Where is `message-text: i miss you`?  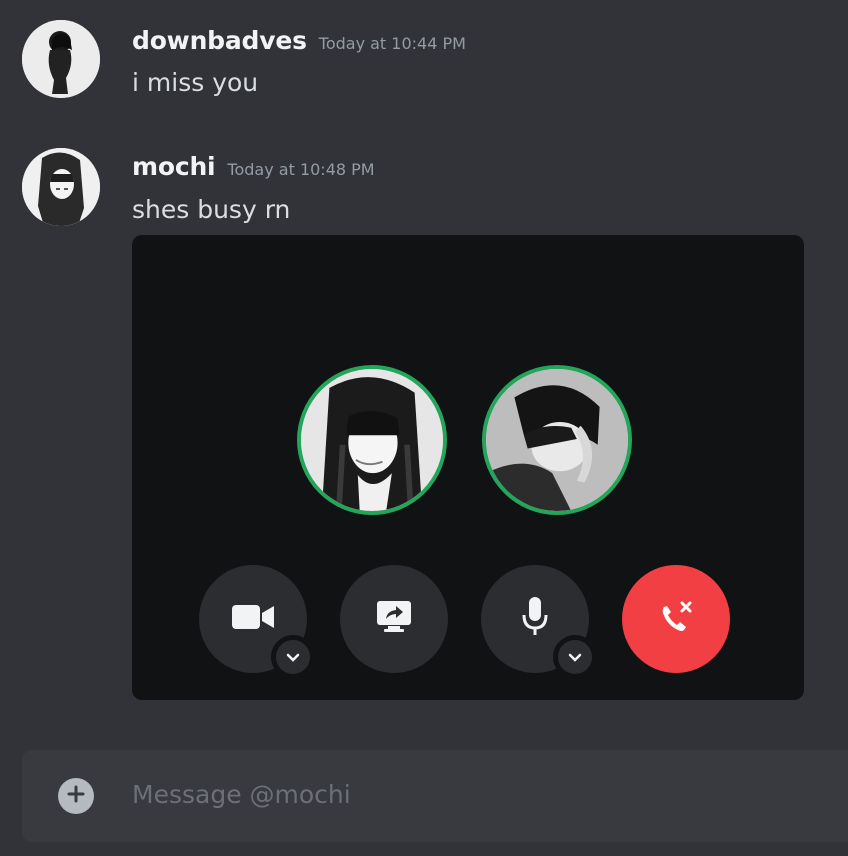
message-text: i miss you is located at coordinates (195, 82).